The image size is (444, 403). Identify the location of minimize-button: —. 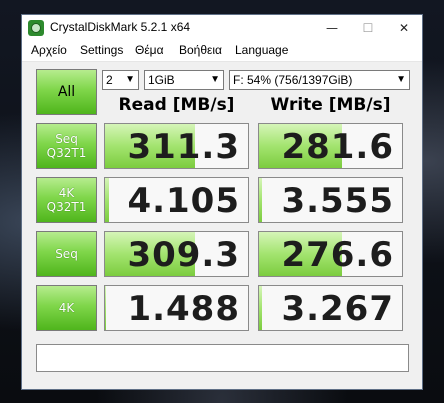
(332, 28).